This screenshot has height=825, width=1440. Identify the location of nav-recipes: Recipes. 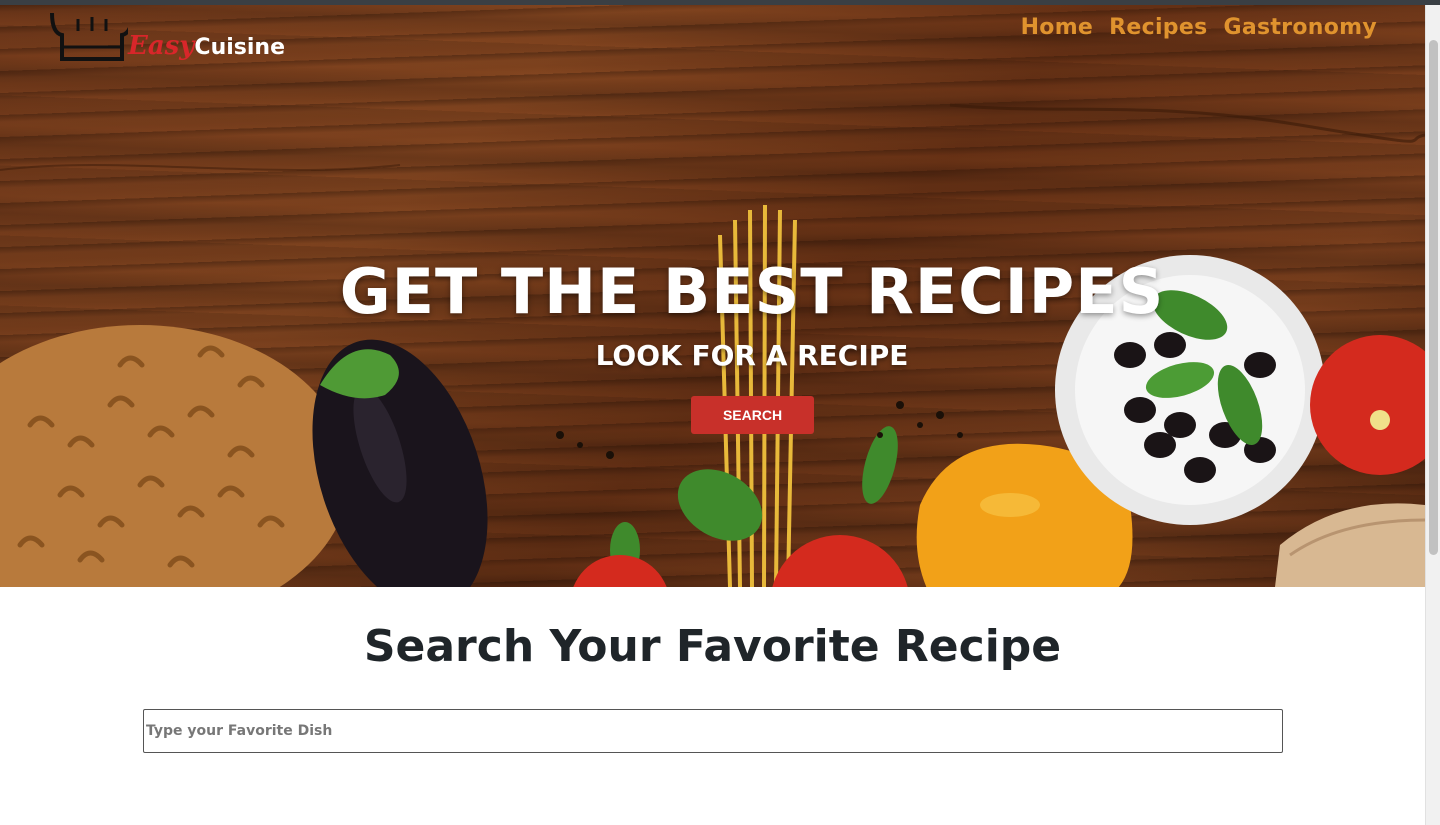
(1158, 27).